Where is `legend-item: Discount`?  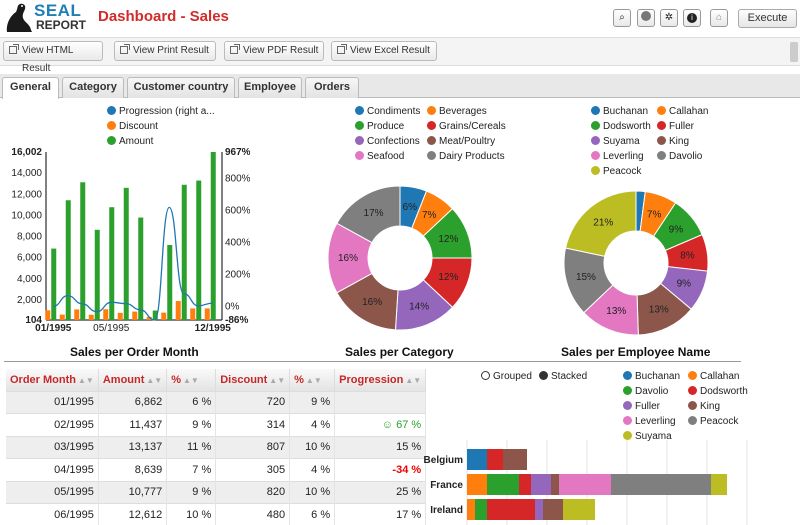
legend-item: Discount is located at coordinates (132, 126).